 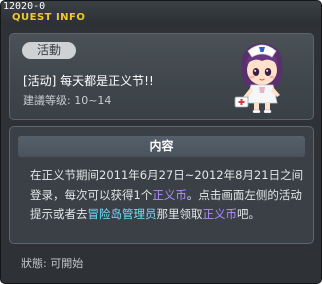 I want to click on title-bar: 12020-0 QUEST INFO, so click(x=161, y=13).